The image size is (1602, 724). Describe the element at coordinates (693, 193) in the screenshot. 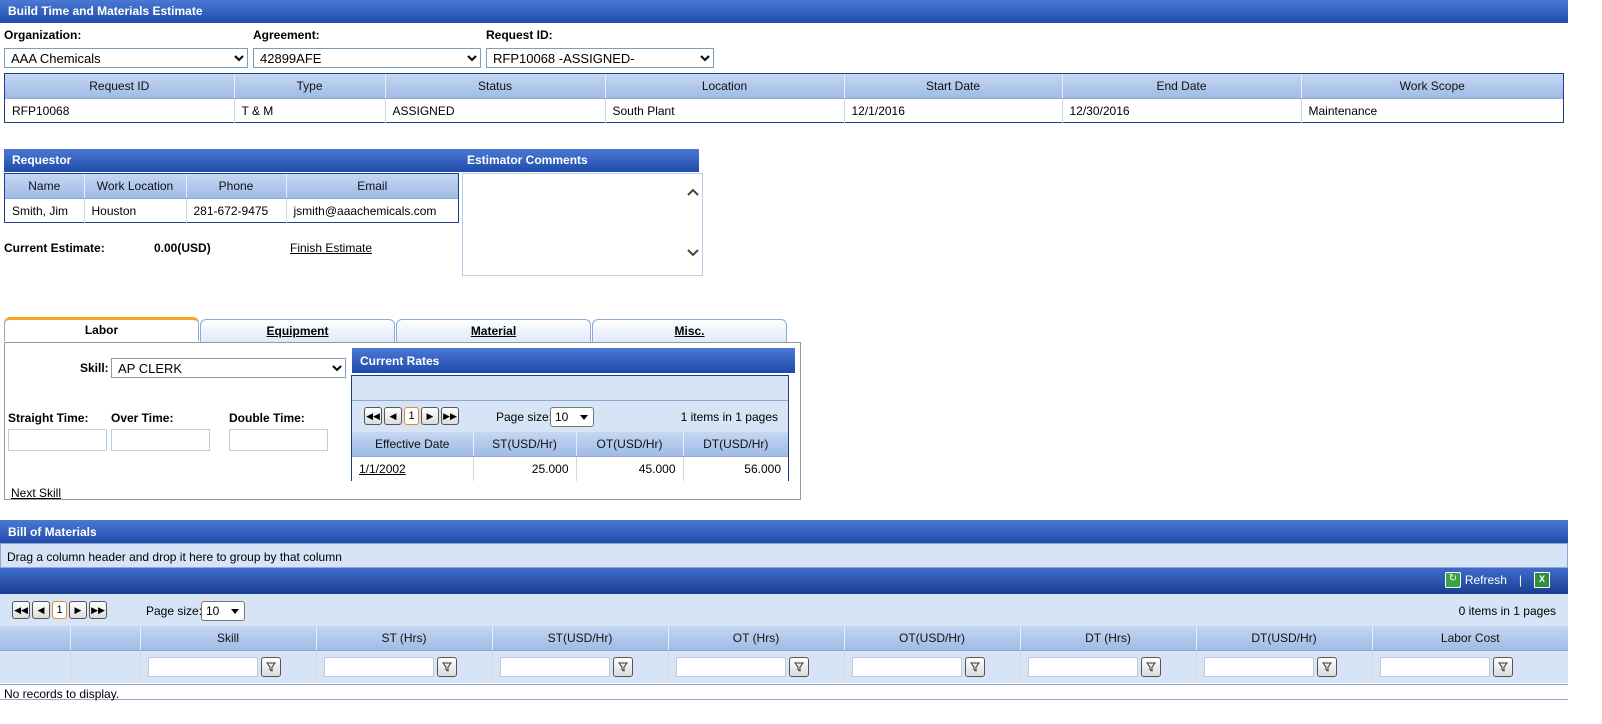

I see `scroll-up-icon` at that location.